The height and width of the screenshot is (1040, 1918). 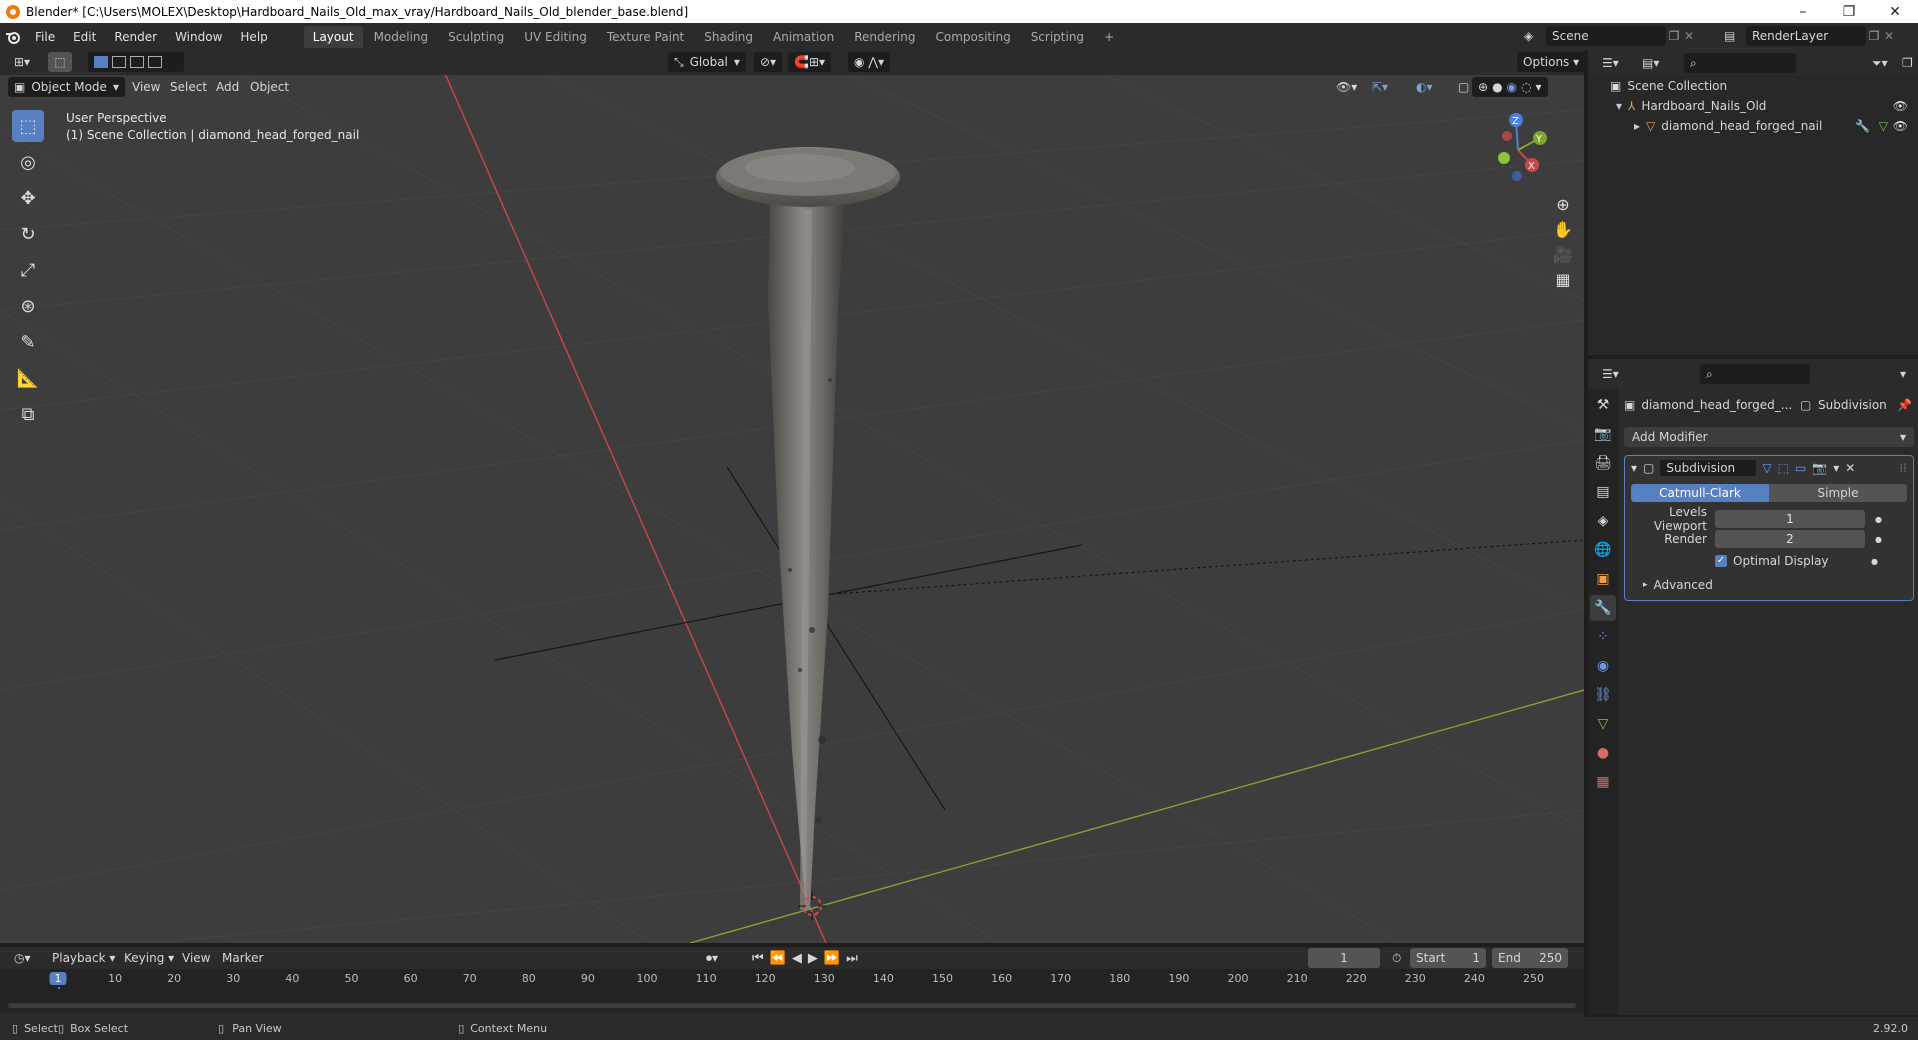 What do you see at coordinates (797, 958) in the screenshot?
I see `play-reverse-icon: ◀` at bounding box center [797, 958].